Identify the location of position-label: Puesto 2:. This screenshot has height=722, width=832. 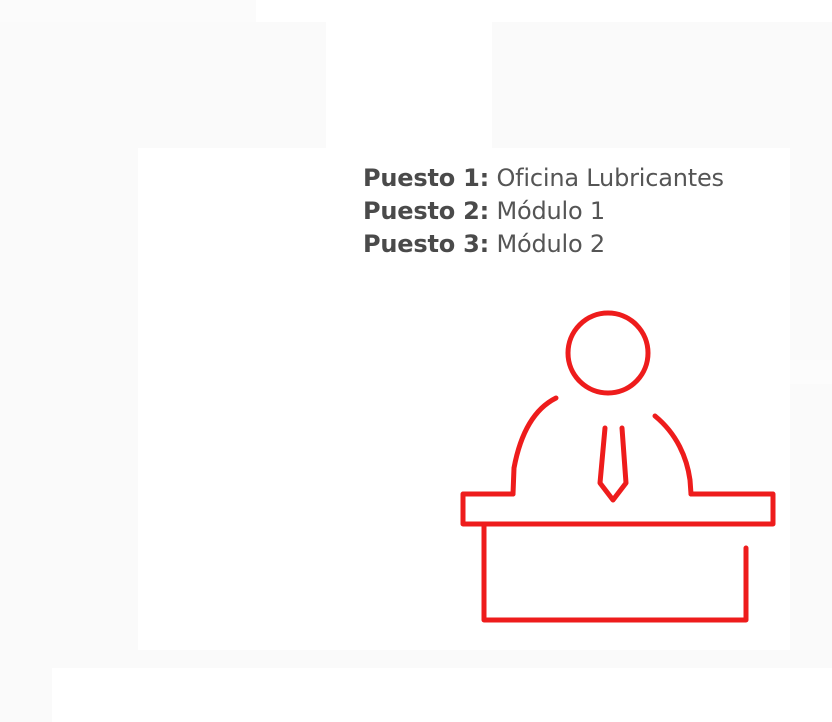
(426, 211).